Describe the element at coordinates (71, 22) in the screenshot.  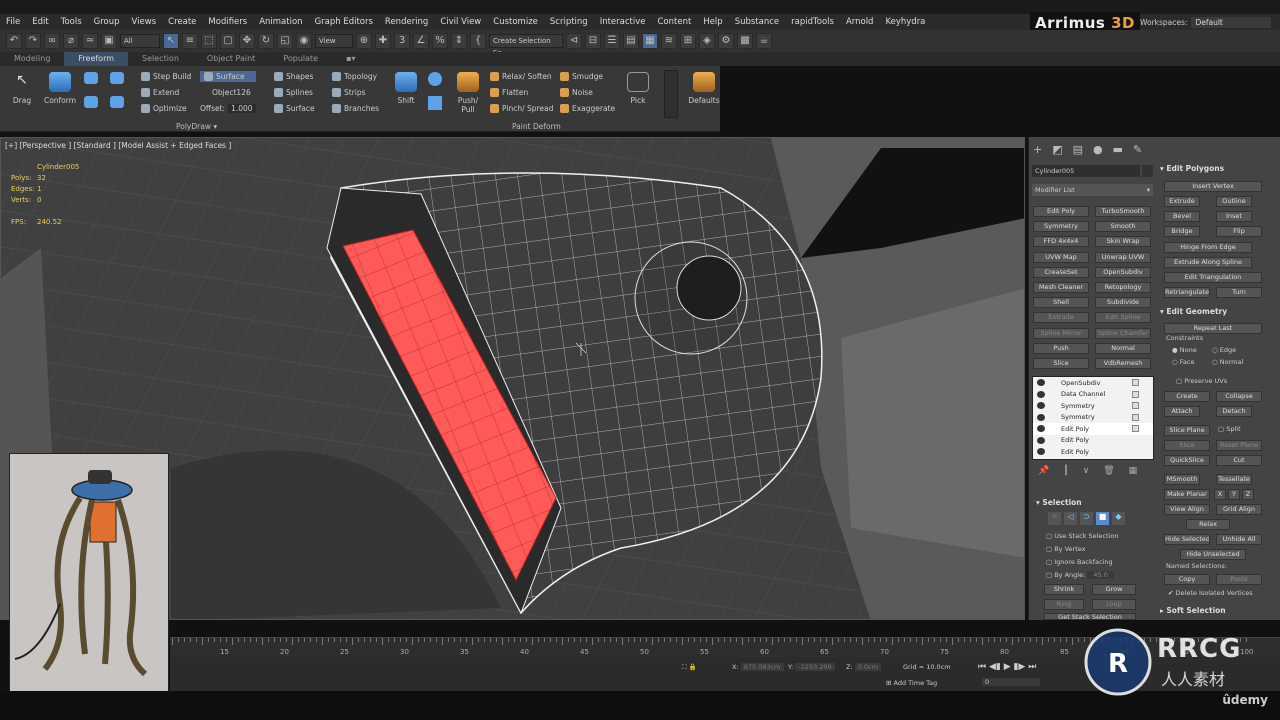
I see `menu-item-tools: Tools` at that location.